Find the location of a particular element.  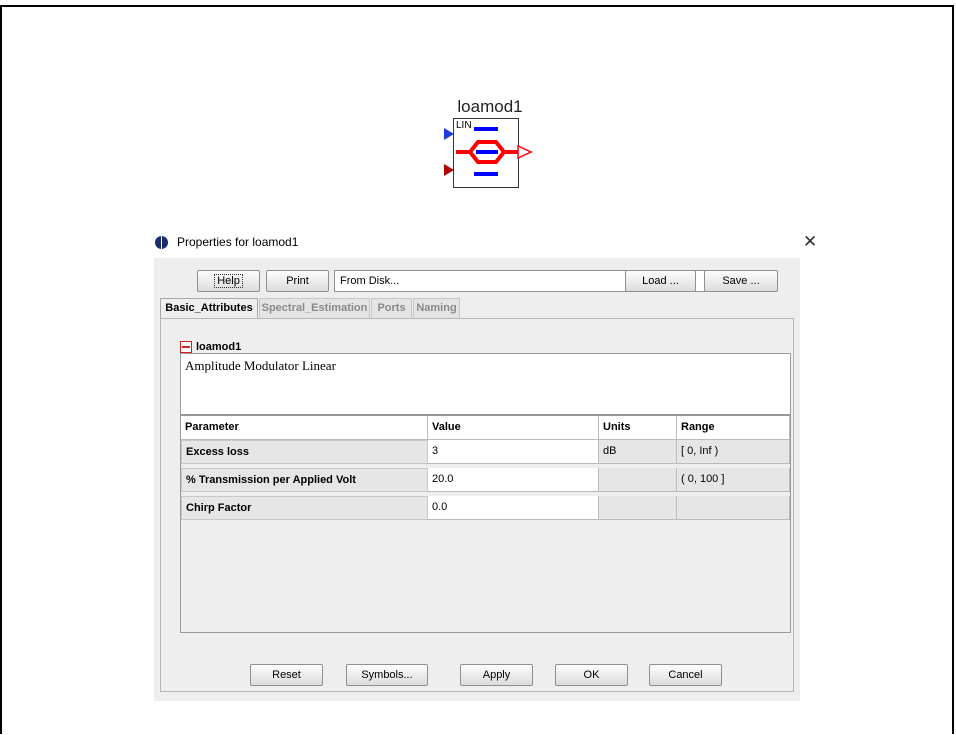

column-header-parameter: Parameter is located at coordinates (304, 428).